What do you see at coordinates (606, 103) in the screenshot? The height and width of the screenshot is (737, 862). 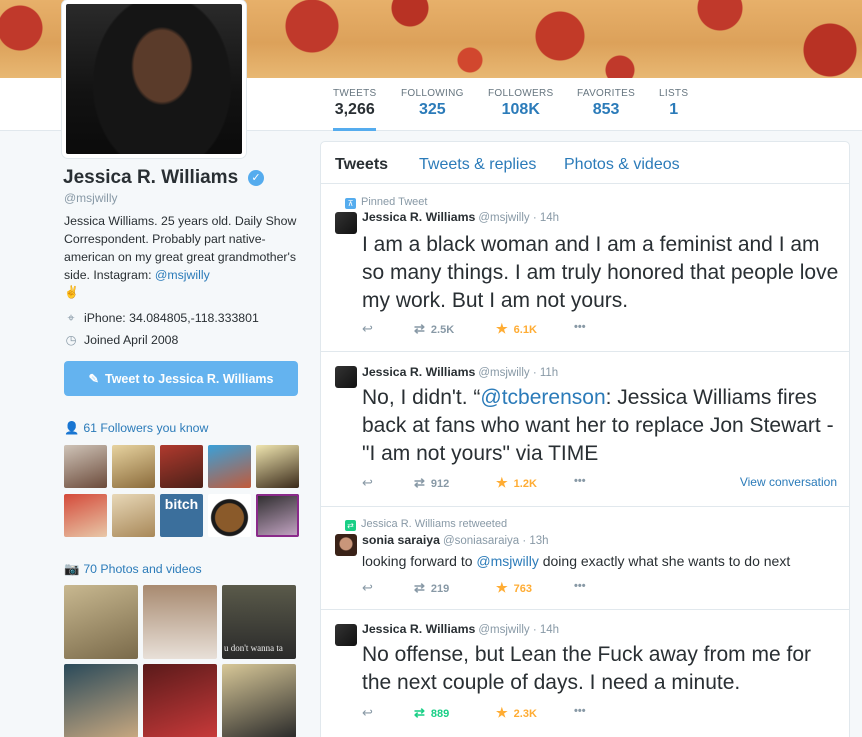 I see `stat-favorites: Favorites 853` at bounding box center [606, 103].